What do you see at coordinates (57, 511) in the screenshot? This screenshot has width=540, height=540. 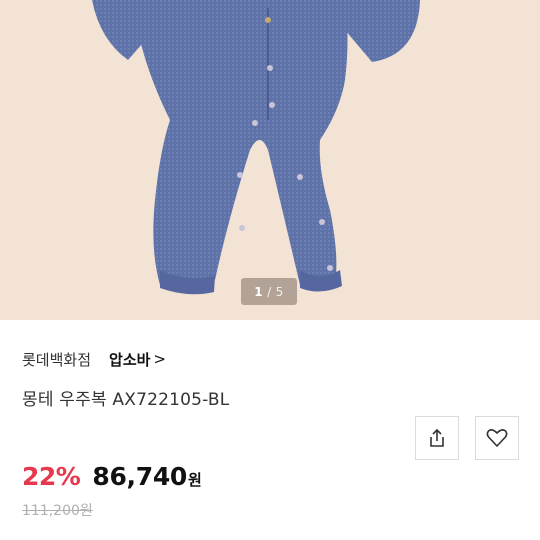 I see `original-price: 111,200원` at bounding box center [57, 511].